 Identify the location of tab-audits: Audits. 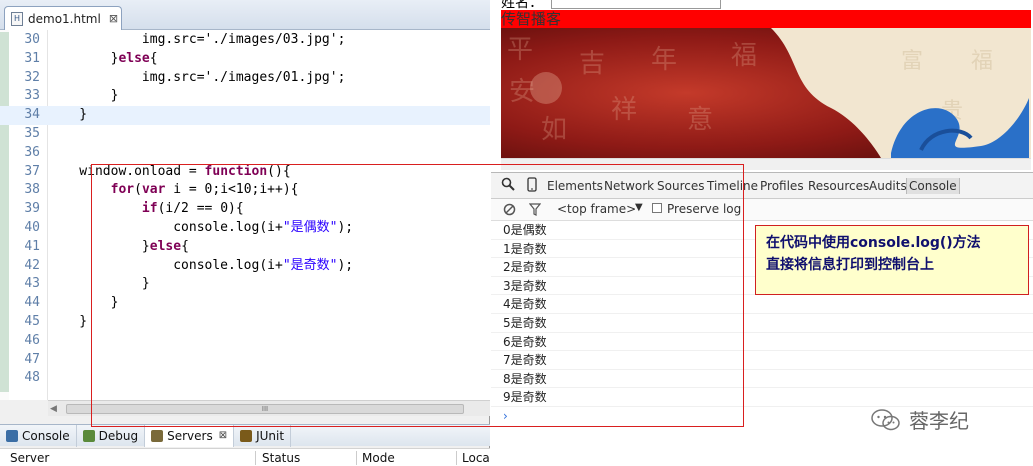
(888, 186).